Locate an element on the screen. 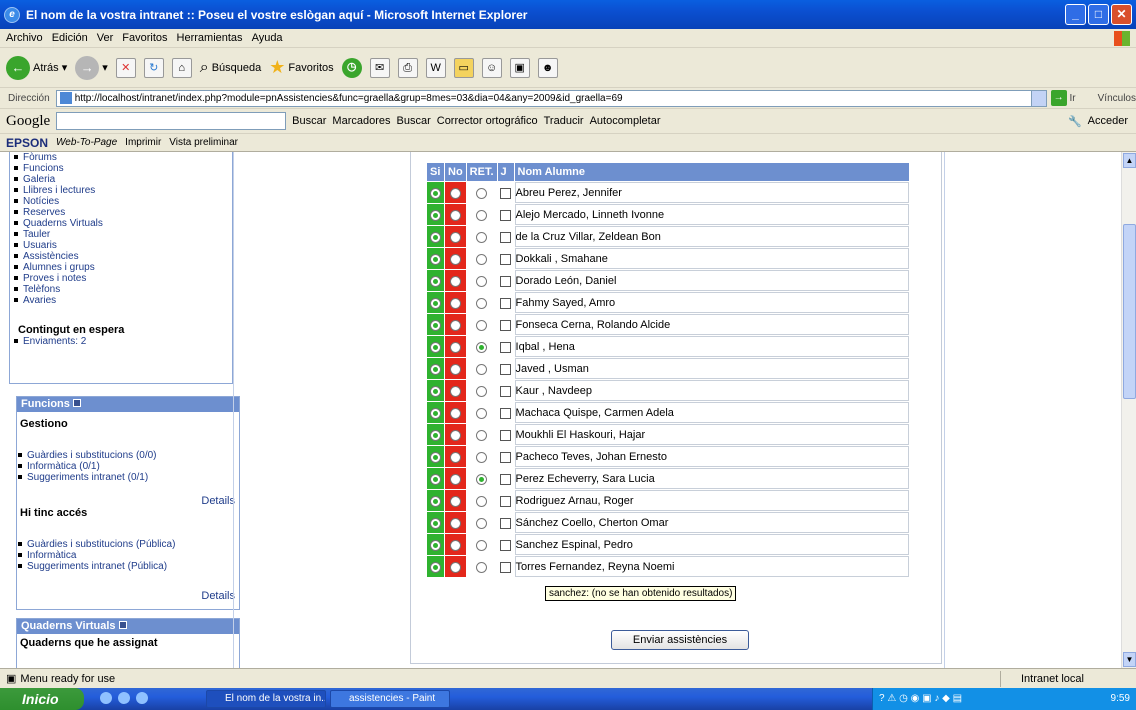 The height and width of the screenshot is (710, 1136). mail-icon: ✉ is located at coordinates (379, 67).